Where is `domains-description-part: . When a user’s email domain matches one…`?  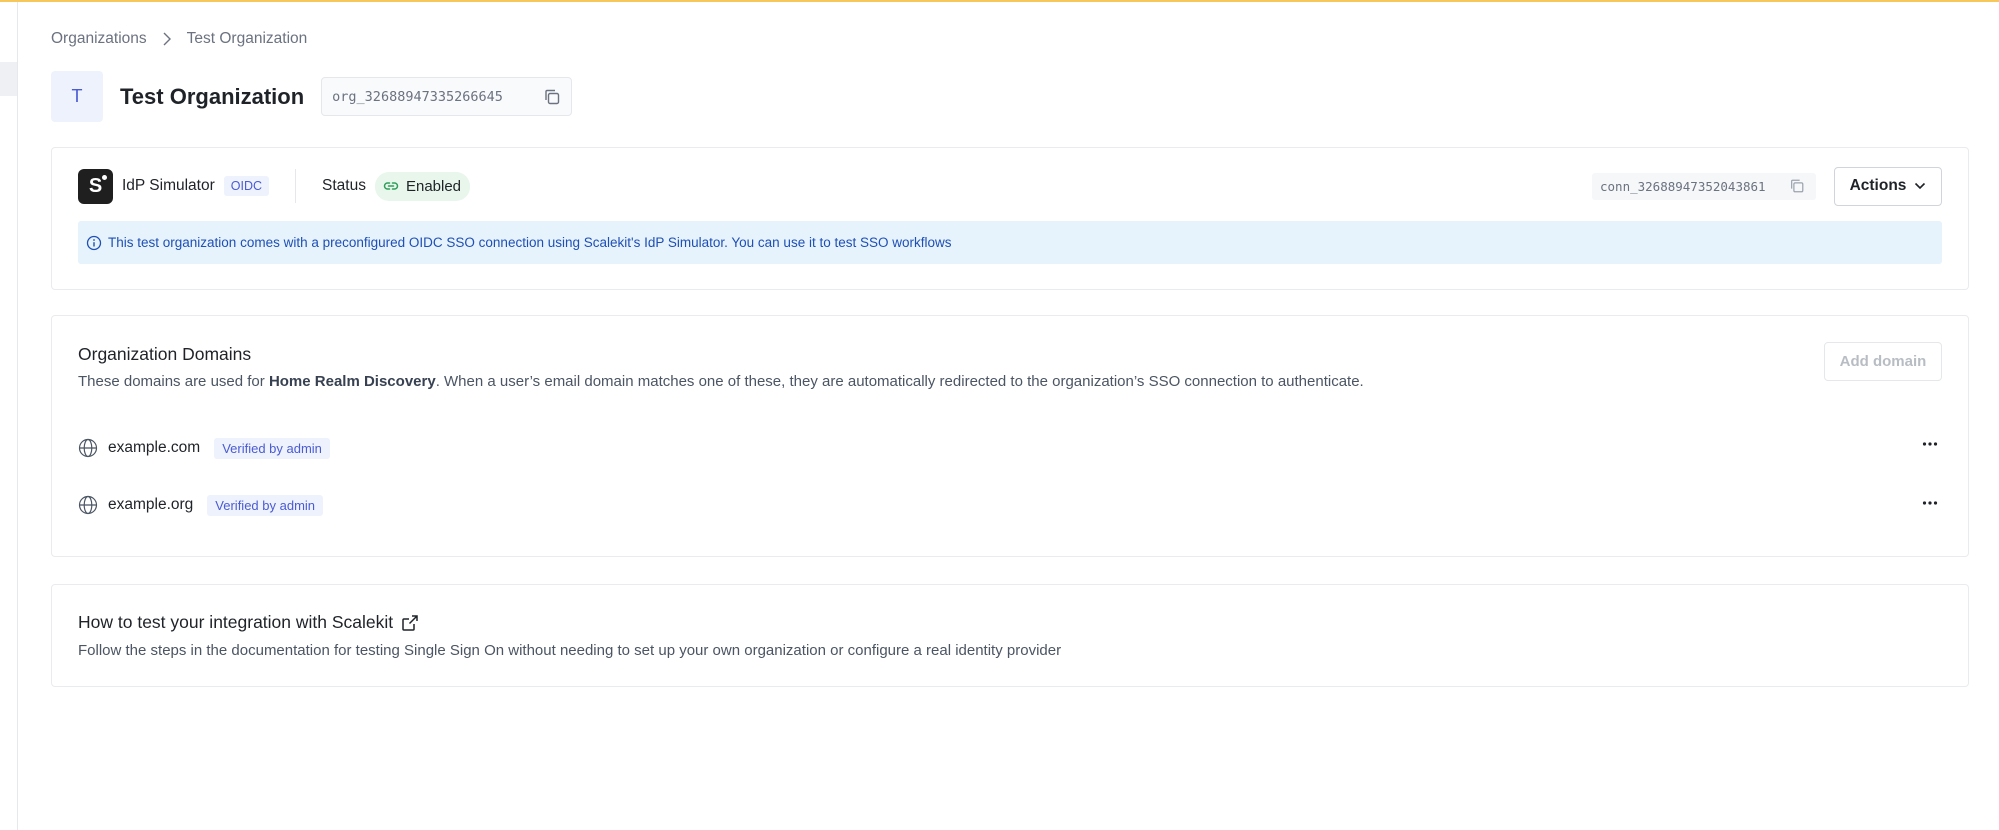
domains-description-part: . When a user’s email domain matches one… is located at coordinates (899, 381).